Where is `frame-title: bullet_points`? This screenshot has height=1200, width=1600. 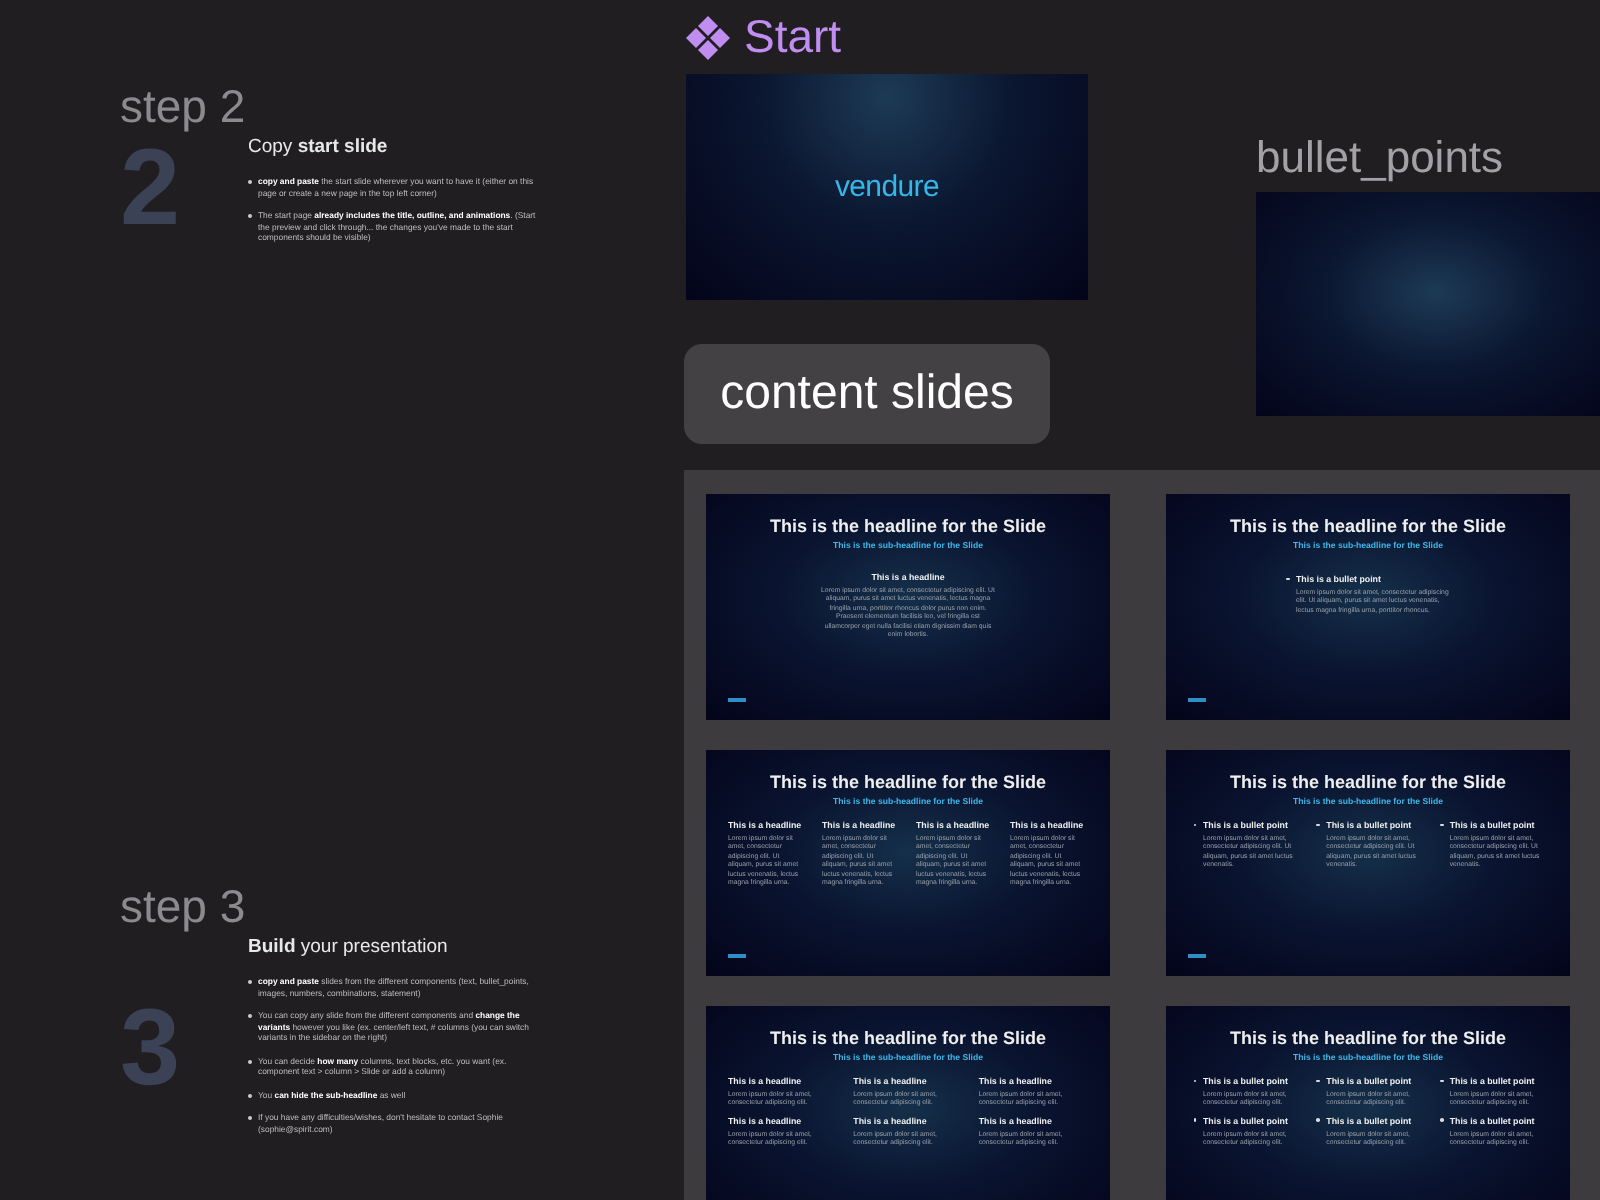 frame-title: bullet_points is located at coordinates (1380, 158).